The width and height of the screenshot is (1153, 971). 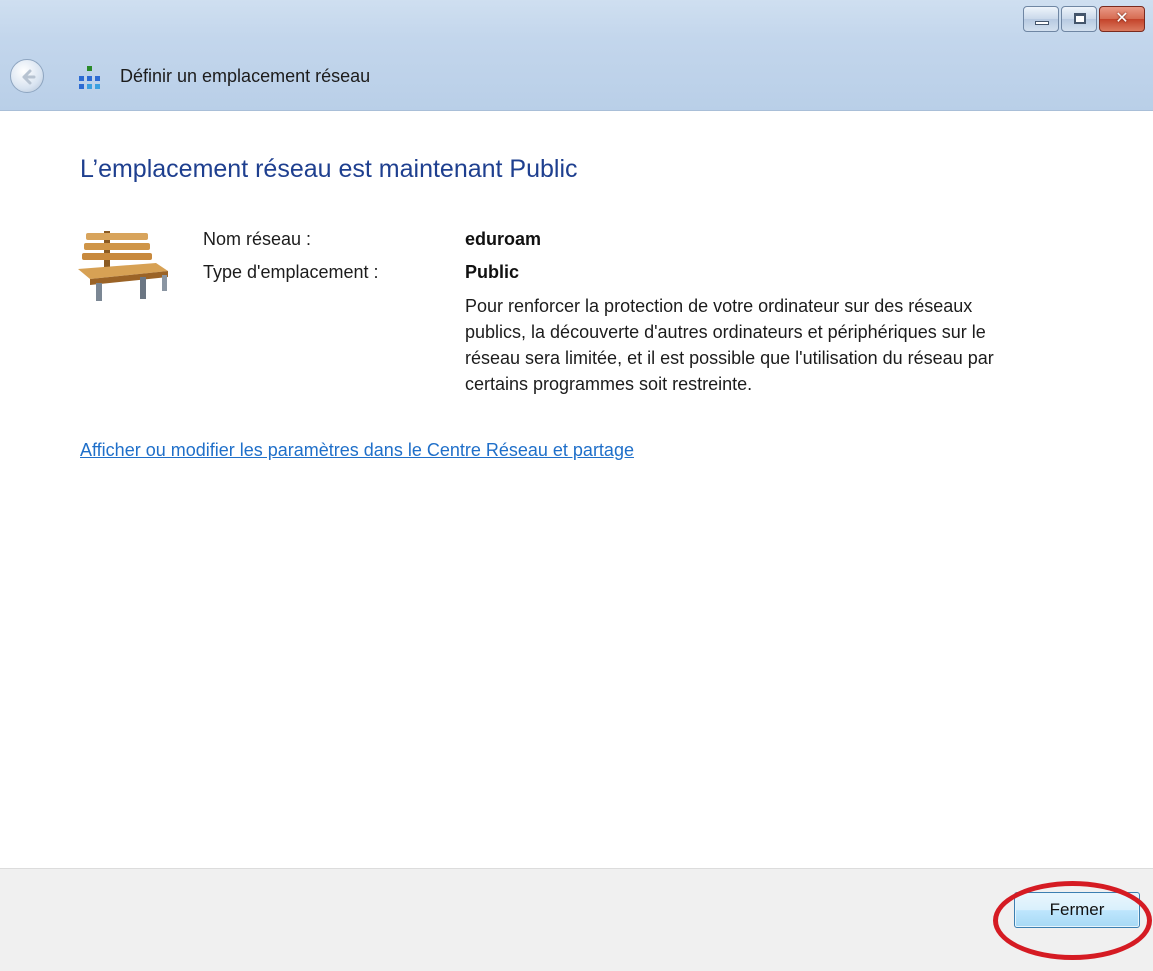 What do you see at coordinates (257, 239) in the screenshot?
I see `network-name-label: Nom réseau :` at bounding box center [257, 239].